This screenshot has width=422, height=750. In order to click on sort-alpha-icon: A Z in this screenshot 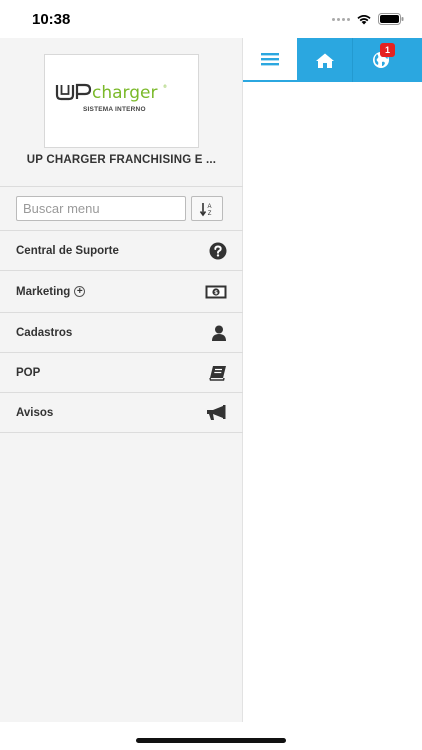, I will do `click(205, 209)`.